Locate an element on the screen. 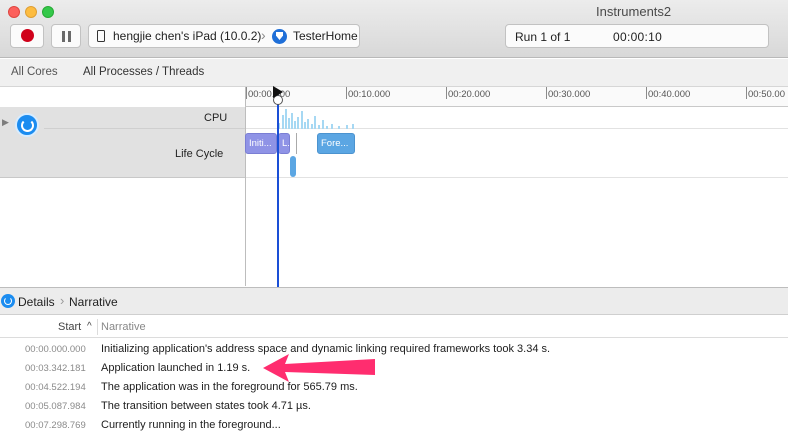 This screenshot has height=446, width=788. window-title: Instruments2 is located at coordinates (634, 11).